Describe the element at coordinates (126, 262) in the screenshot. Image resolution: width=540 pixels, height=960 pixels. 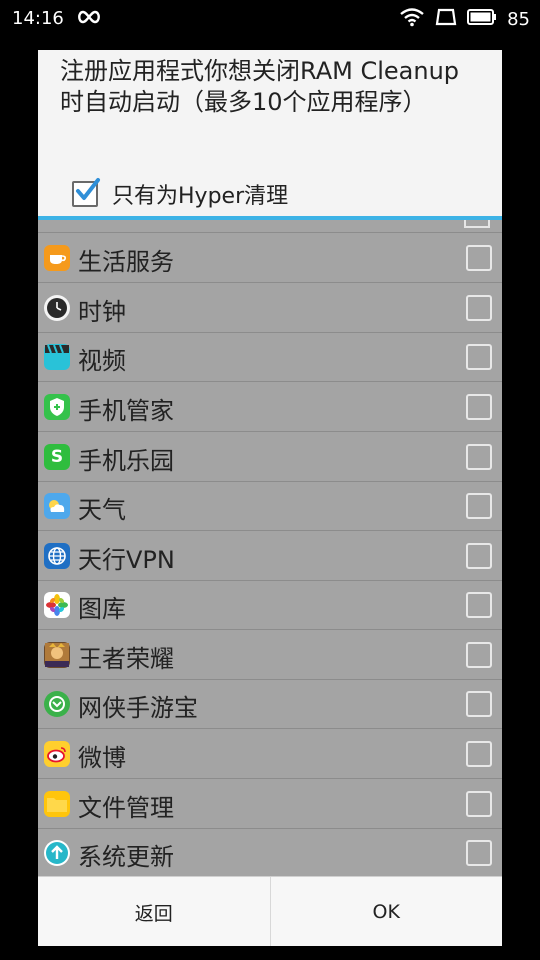
I see `app-label: 生活服务` at that location.